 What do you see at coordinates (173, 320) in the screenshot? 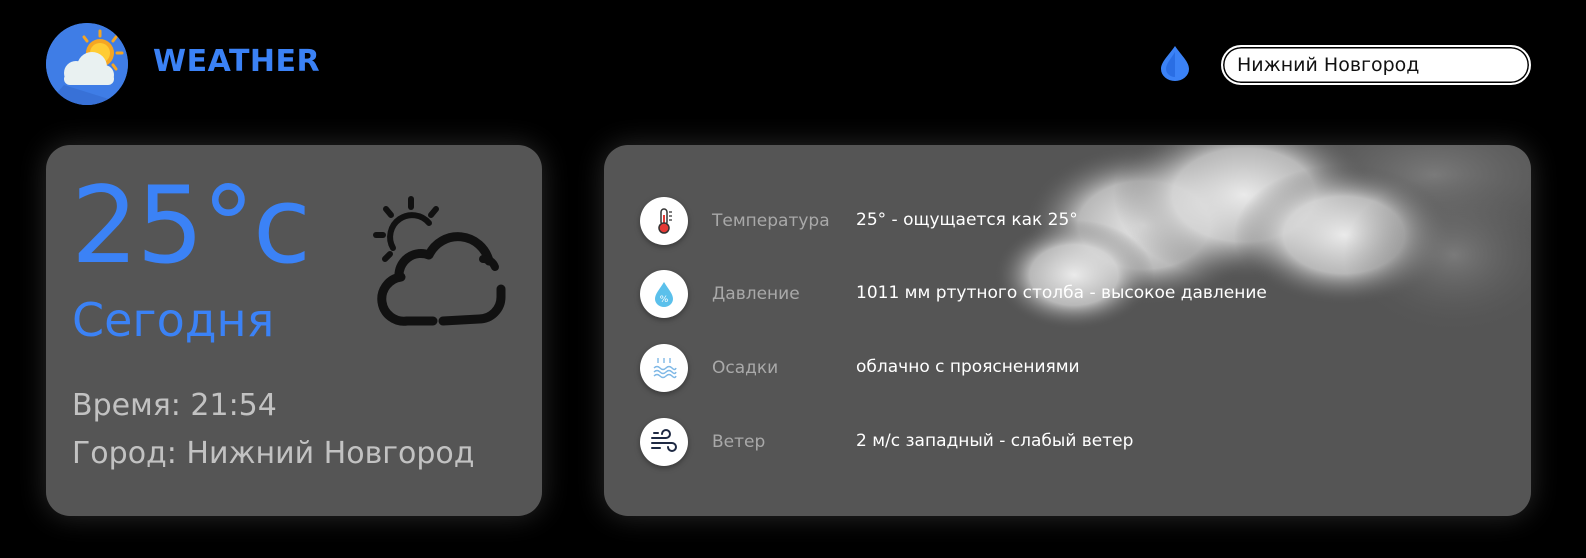
I see `day-label: Сегодня` at bounding box center [173, 320].